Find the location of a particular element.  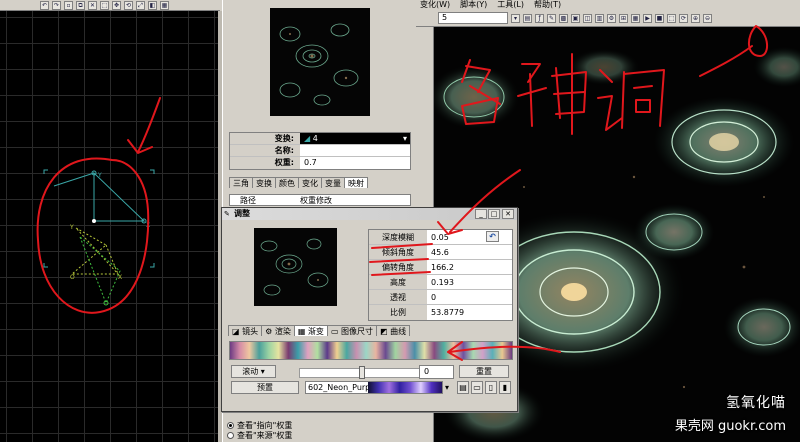

image-size-icon: ▭ is located at coordinates (336, 331).